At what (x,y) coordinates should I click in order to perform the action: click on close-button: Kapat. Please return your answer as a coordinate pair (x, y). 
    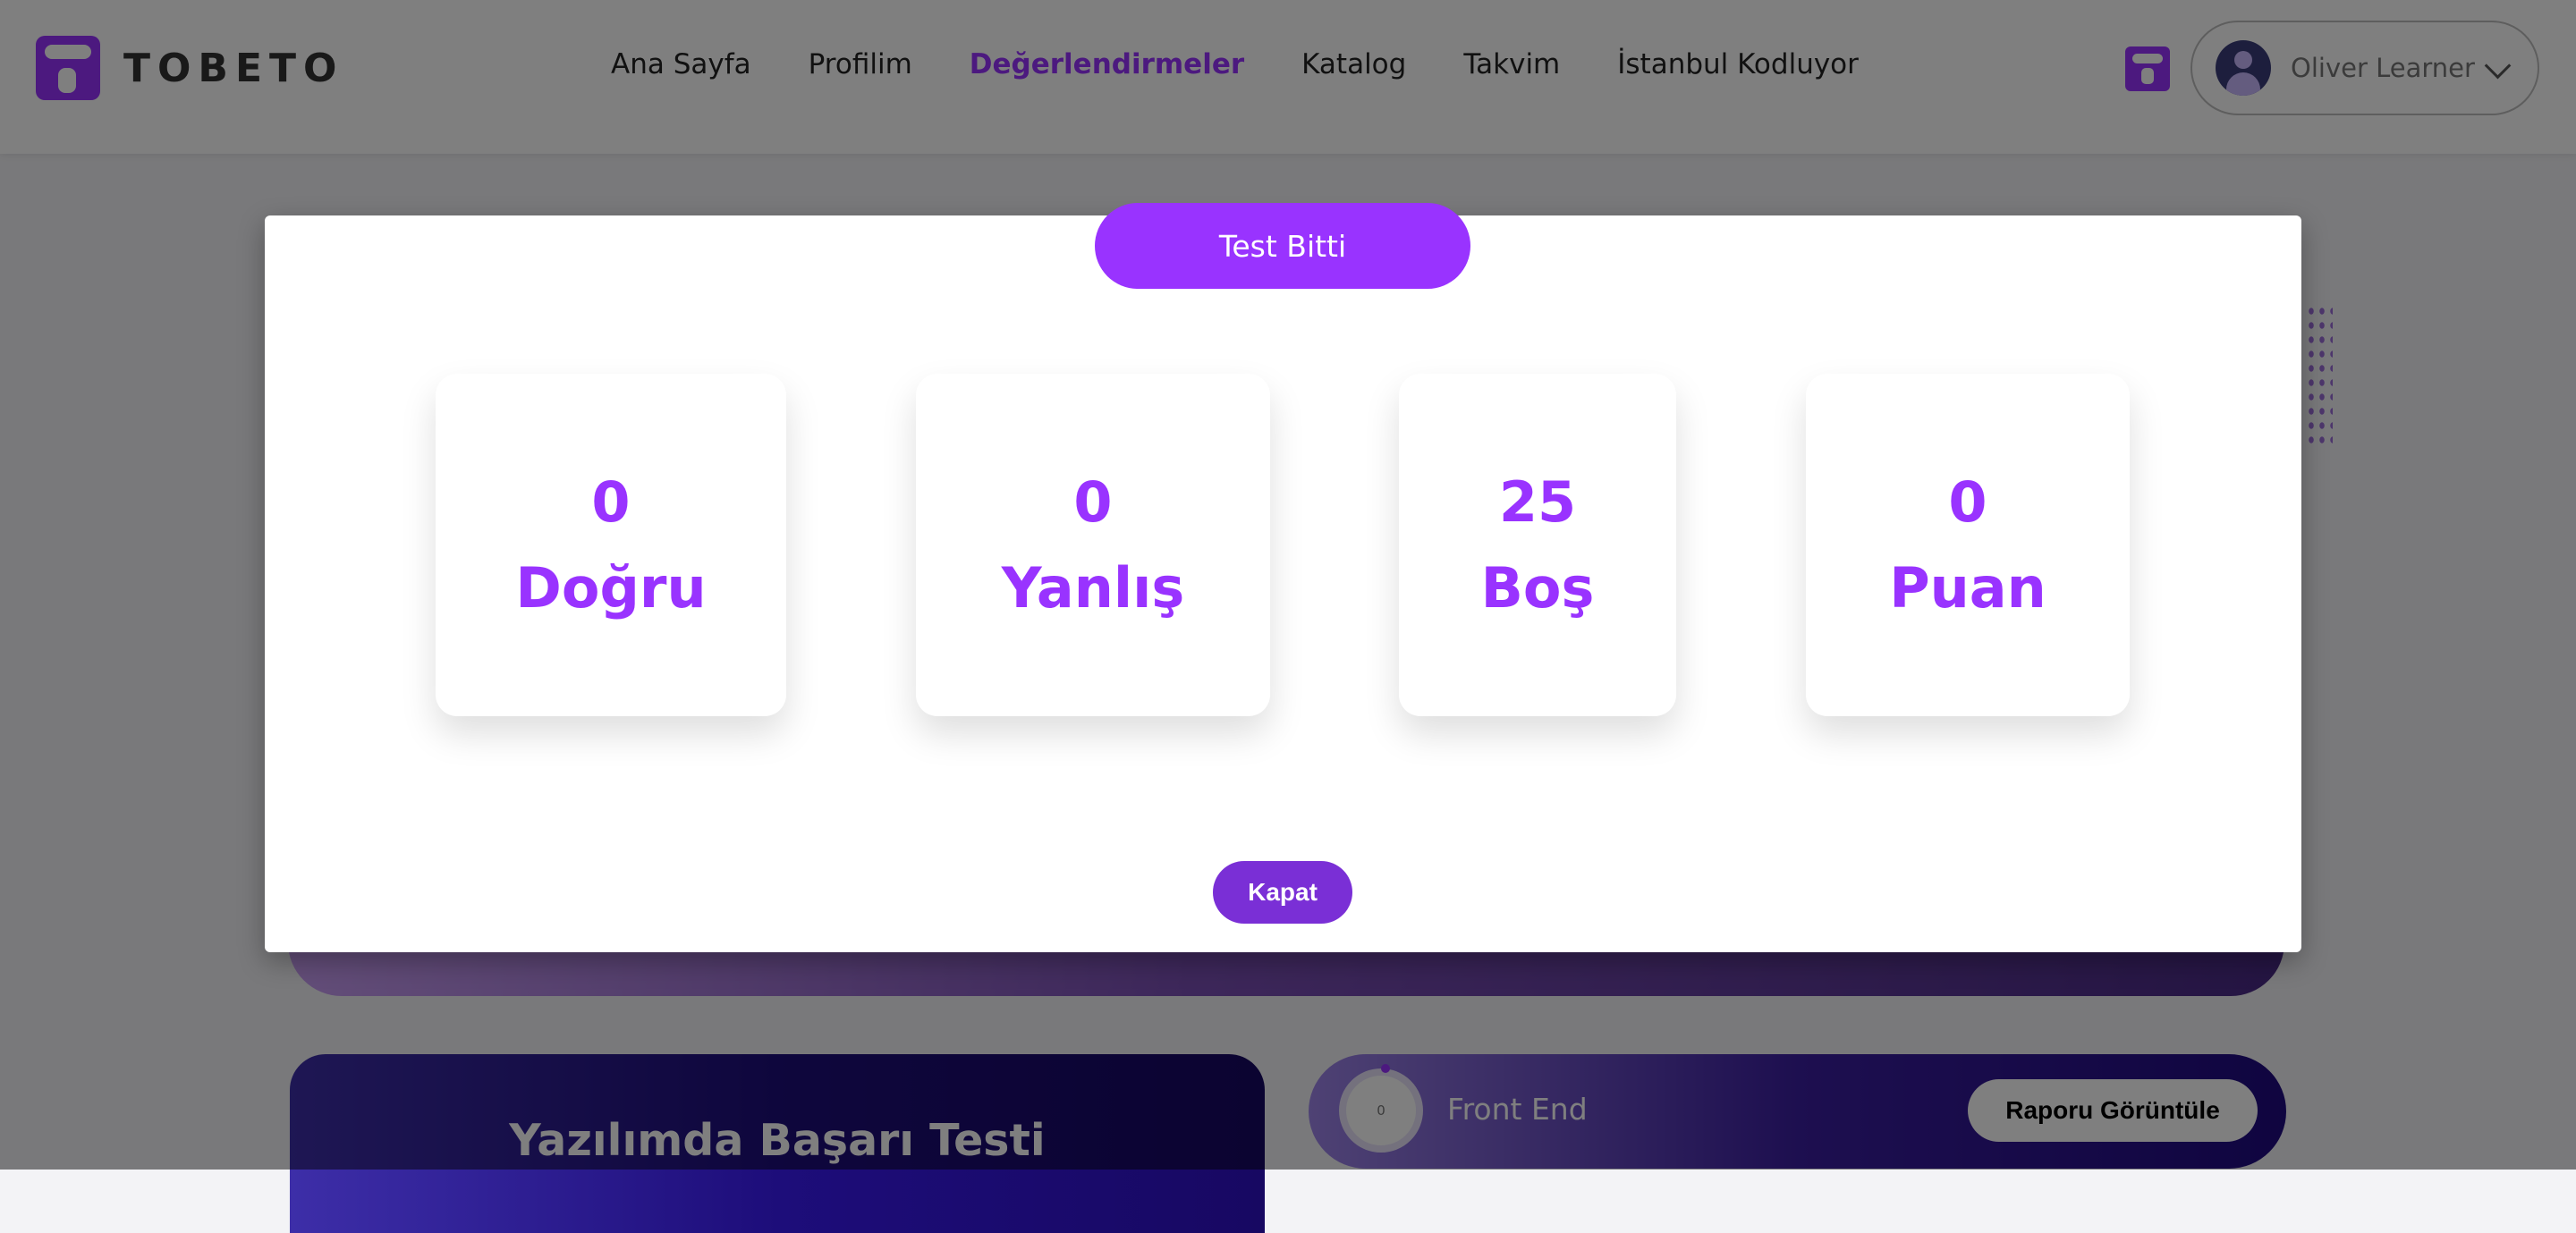
    Looking at the image, I should click on (1282, 892).